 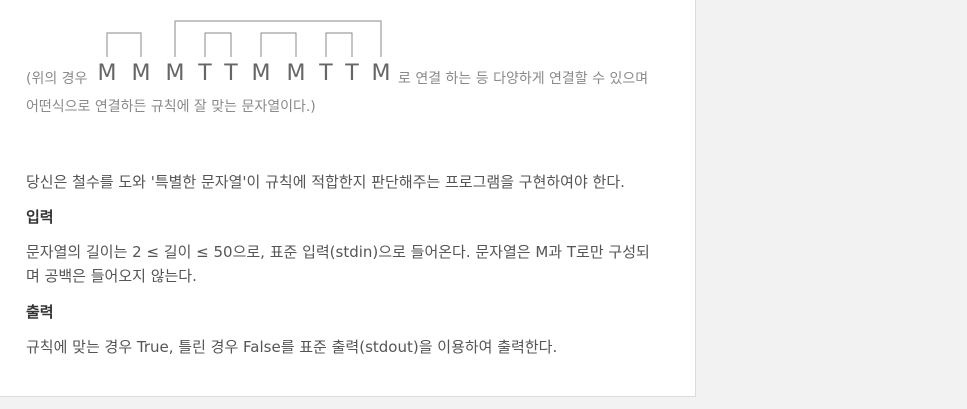 What do you see at coordinates (523, 79) in the screenshot?
I see `example-suffix: 로 연결 하는 등 다양하게 연결할 수 있으며` at bounding box center [523, 79].